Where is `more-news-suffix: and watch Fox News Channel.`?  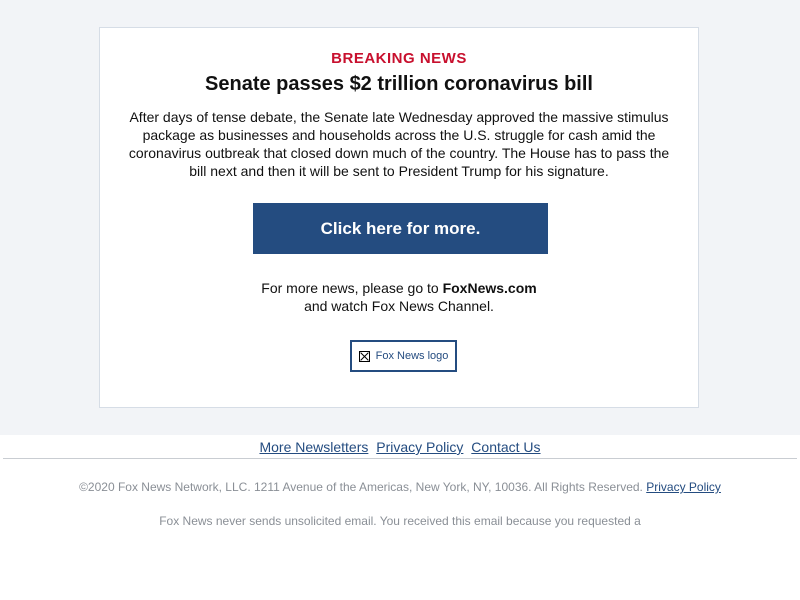 more-news-suffix: and watch Fox News Channel. is located at coordinates (399, 306).